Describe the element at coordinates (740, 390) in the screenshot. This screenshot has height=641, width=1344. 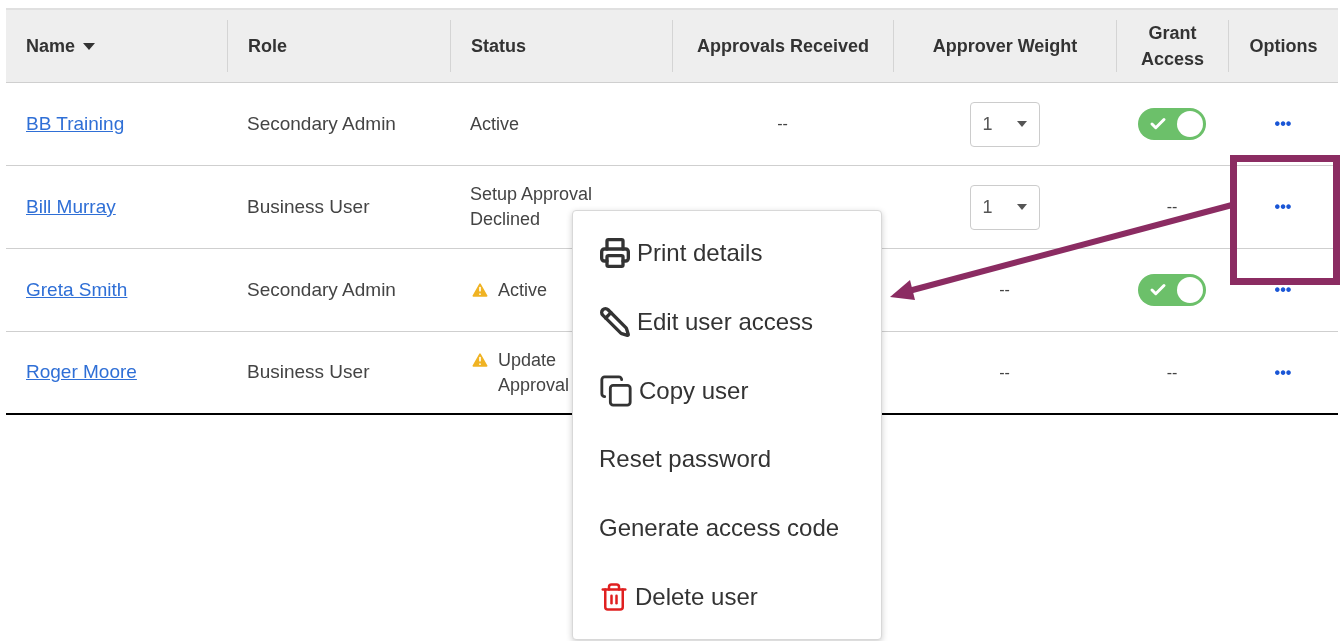
I see `menu-item: Copy user` at that location.